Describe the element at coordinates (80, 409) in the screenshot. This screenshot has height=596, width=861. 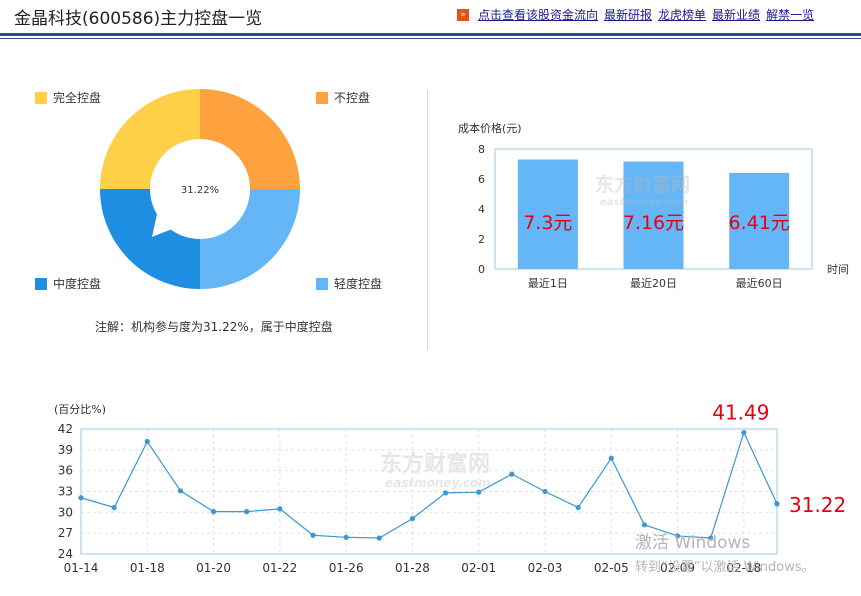
I see `line-chart-ylabel: (百分比%)` at that location.